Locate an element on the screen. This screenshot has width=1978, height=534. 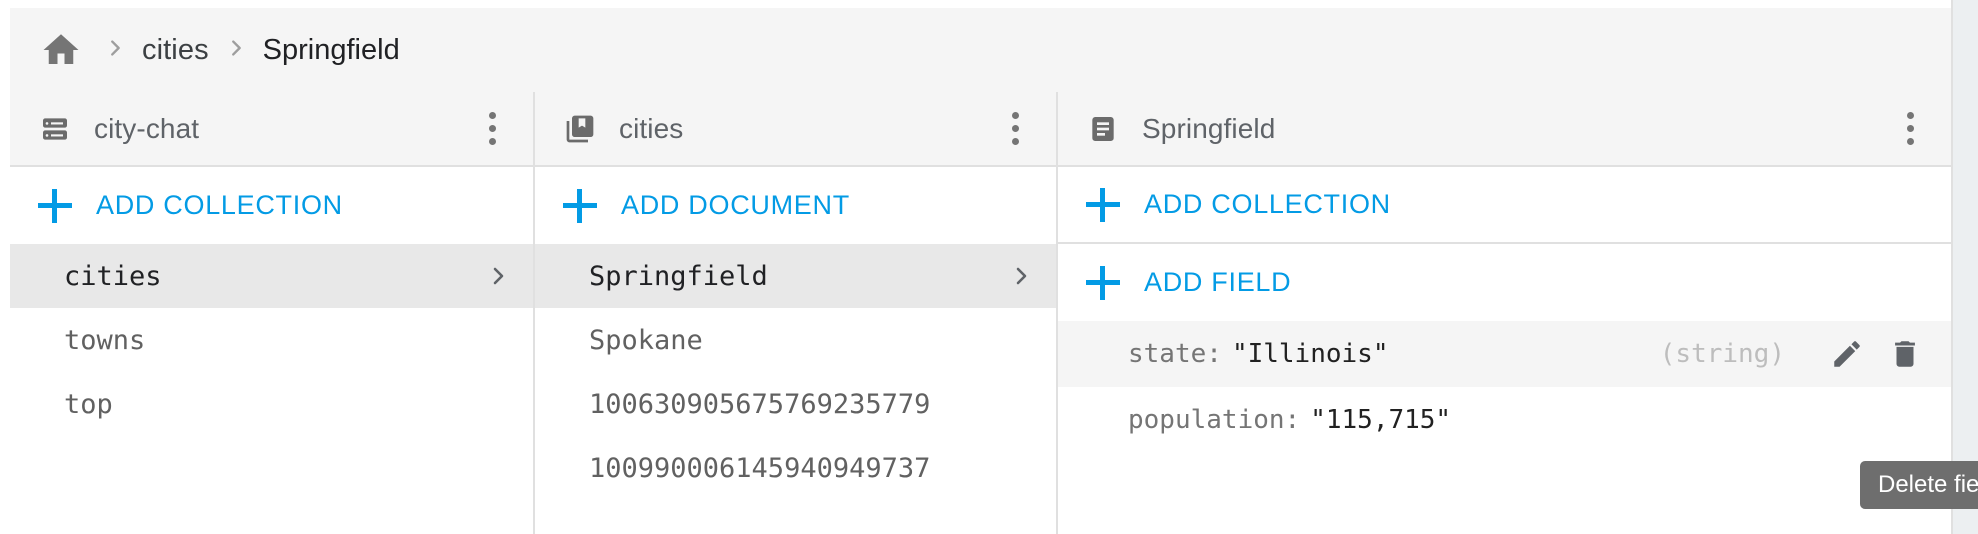
pencil-icon is located at coordinates (1847, 354).